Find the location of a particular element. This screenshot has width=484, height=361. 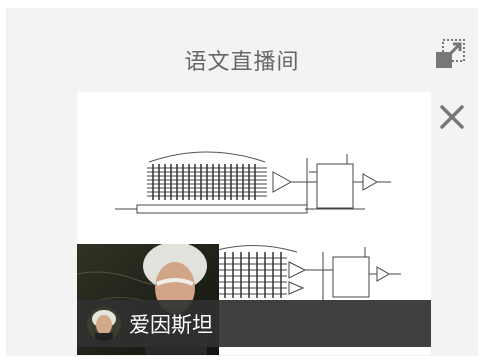

close-icon is located at coordinates (452, 117).